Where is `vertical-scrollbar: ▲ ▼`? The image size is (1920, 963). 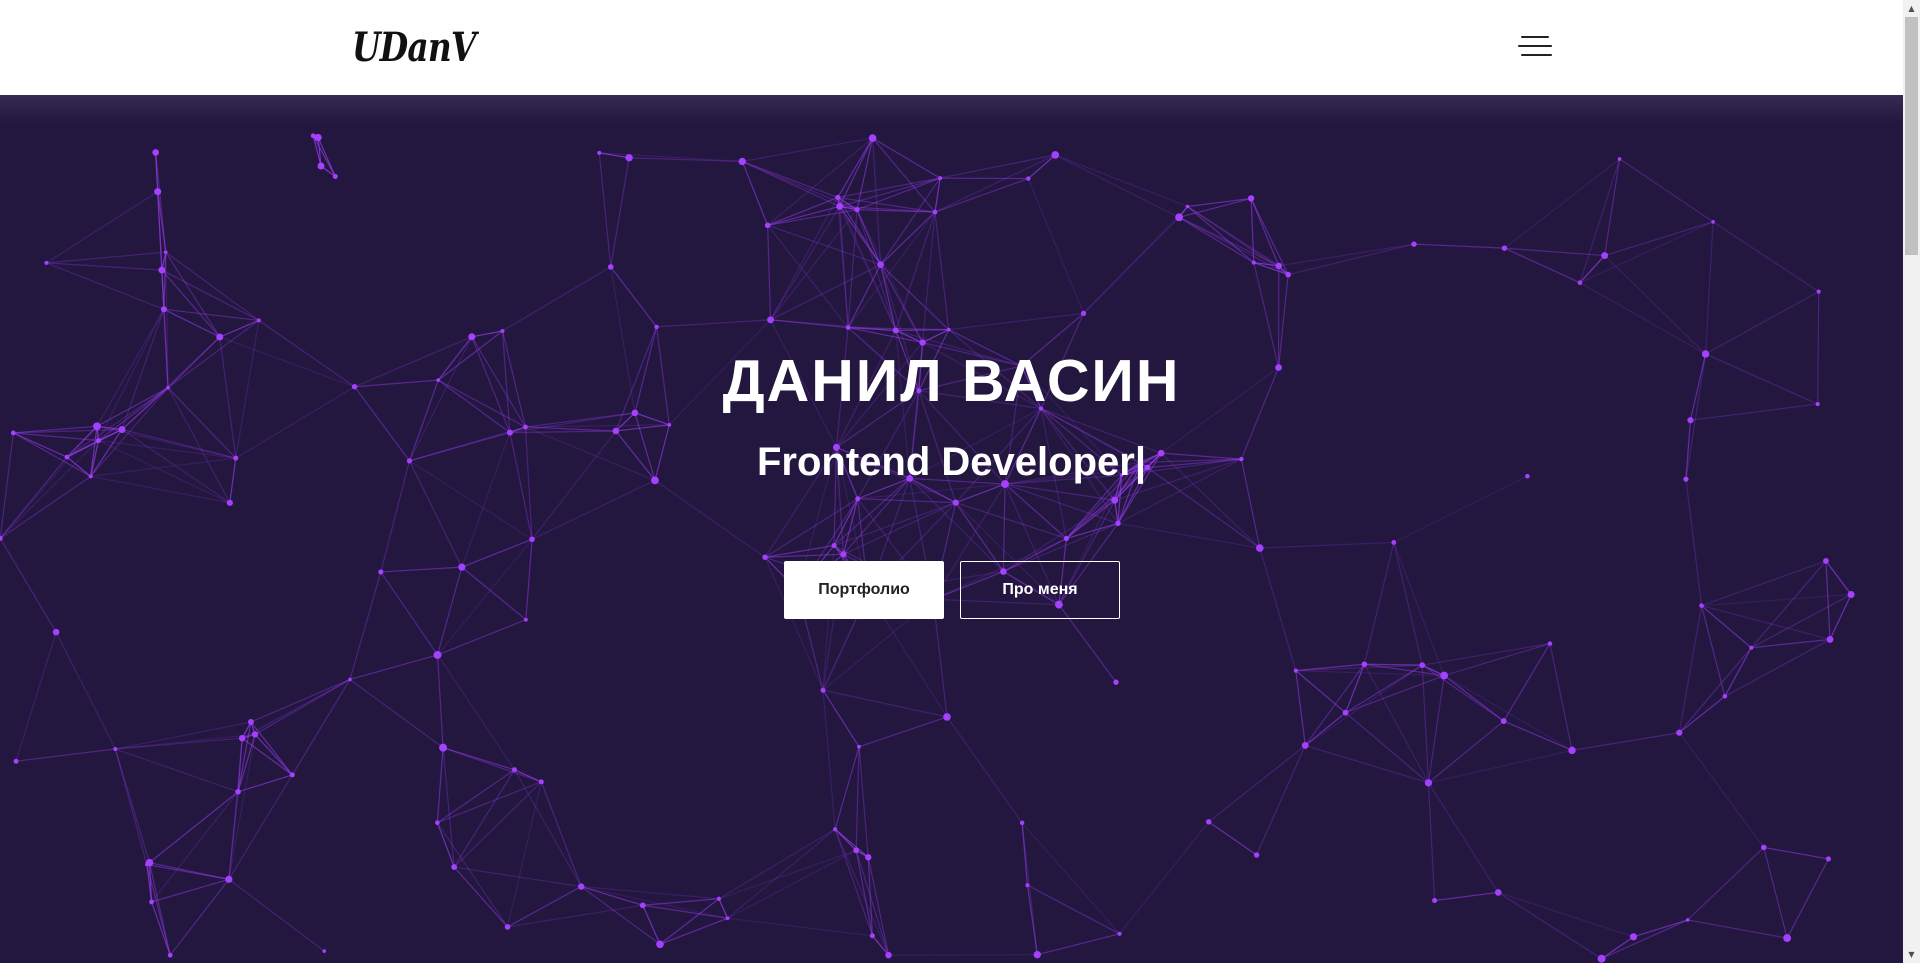 vertical-scrollbar: ▲ ▼ is located at coordinates (1911, 481).